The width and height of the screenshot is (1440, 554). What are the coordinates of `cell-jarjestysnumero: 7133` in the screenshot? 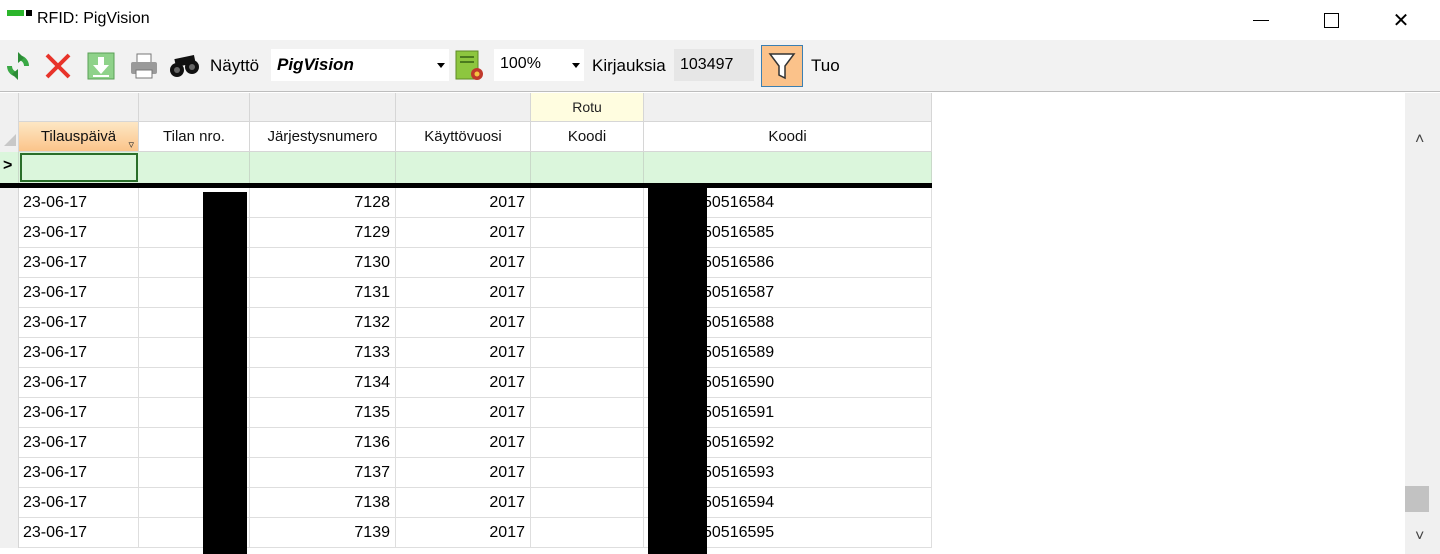 It's located at (323, 353).